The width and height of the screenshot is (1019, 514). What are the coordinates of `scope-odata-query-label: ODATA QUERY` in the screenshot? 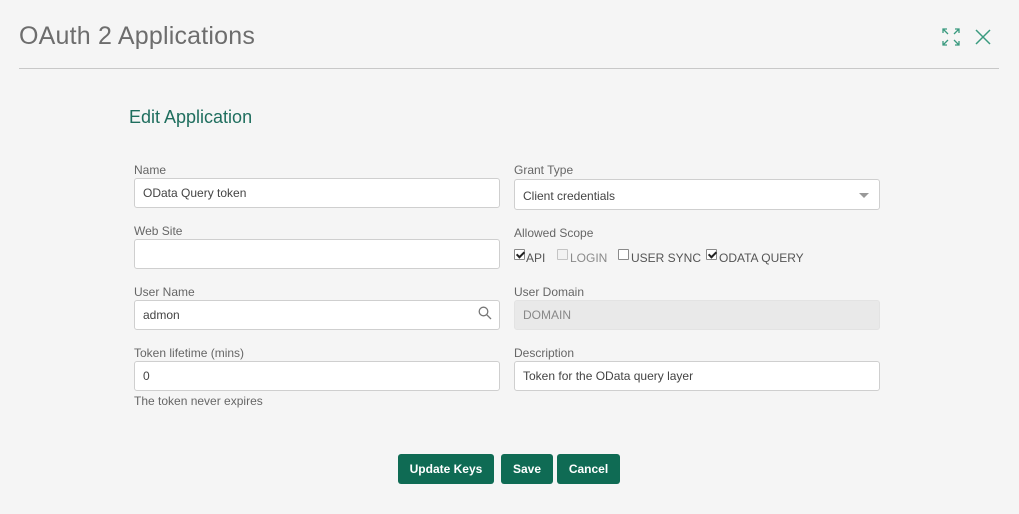 It's located at (761, 258).